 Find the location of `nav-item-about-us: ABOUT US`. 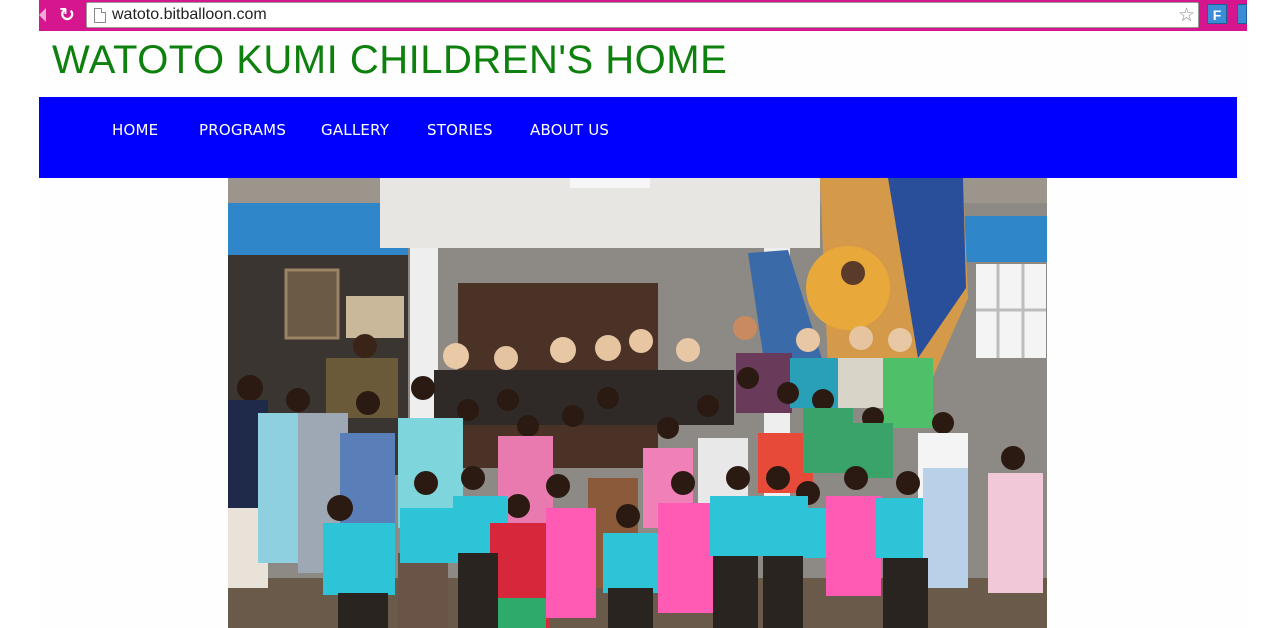

nav-item-about-us: ABOUT US is located at coordinates (569, 130).